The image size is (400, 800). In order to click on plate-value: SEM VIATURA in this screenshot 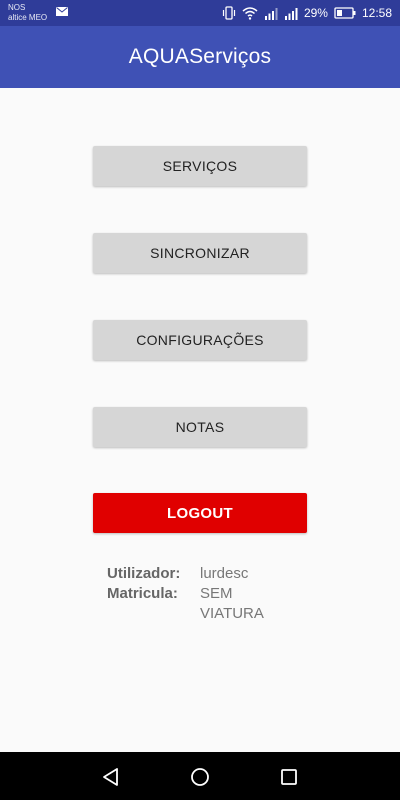, I will do `click(241, 604)`.